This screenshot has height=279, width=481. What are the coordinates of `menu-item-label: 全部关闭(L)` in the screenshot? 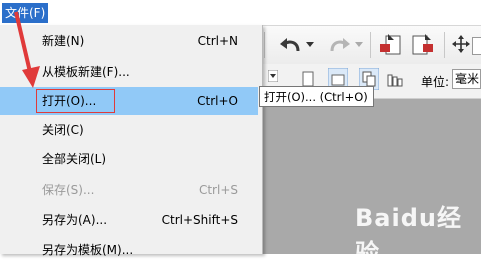 It's located at (74, 159).